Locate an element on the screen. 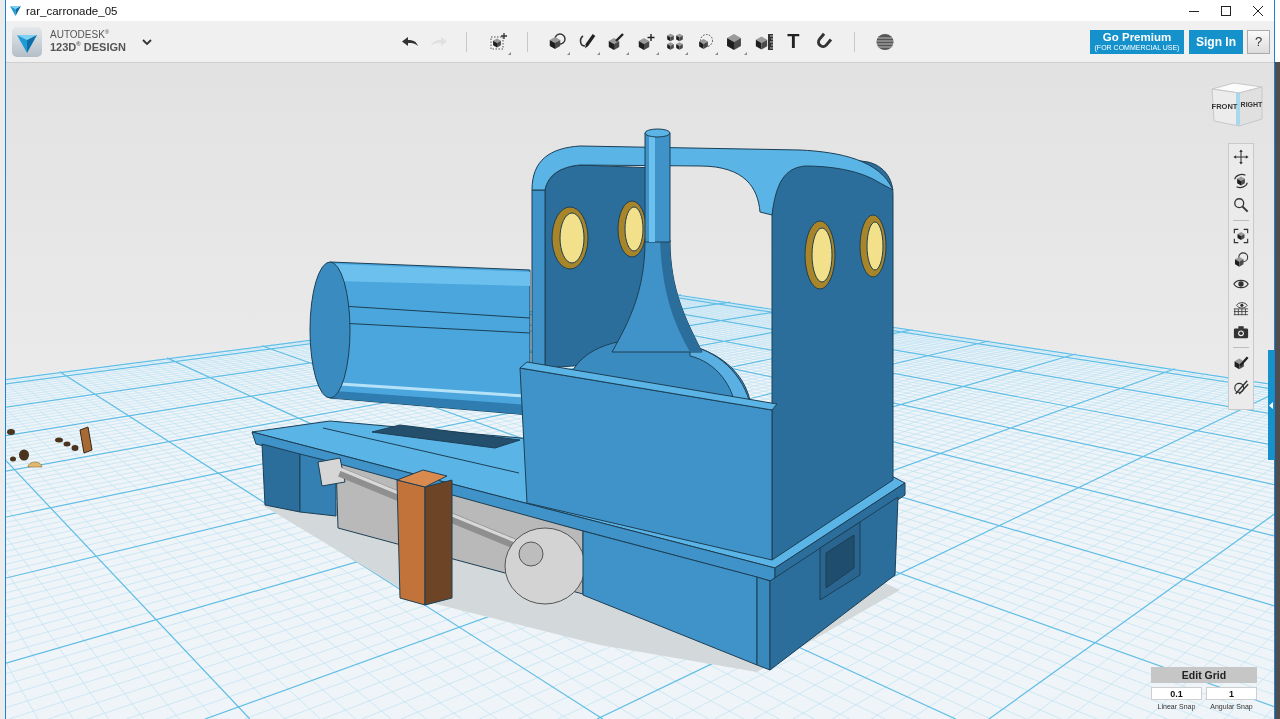 The width and height of the screenshot is (1280, 719). snap-field: 0.1 is located at coordinates (1176, 693).